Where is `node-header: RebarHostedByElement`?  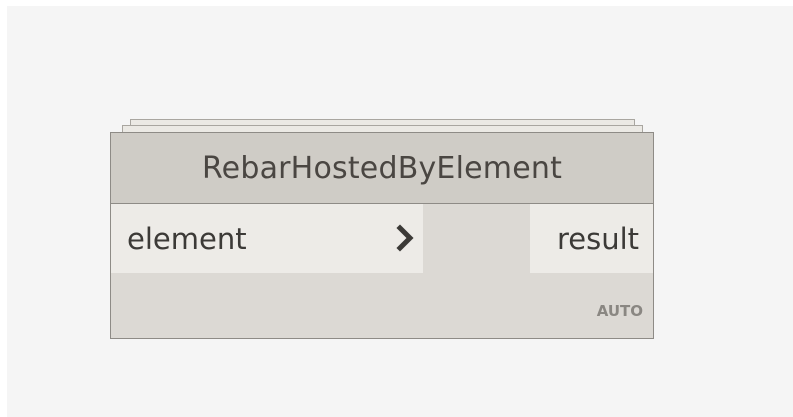 node-header: RebarHostedByElement is located at coordinates (382, 168).